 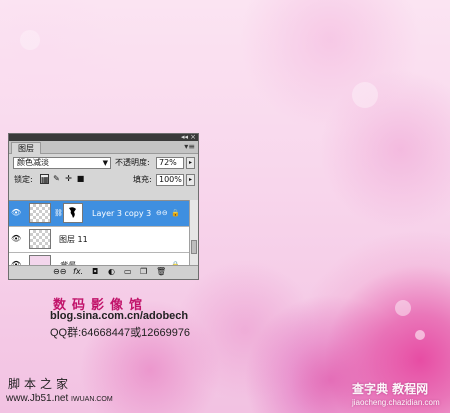 I want to click on lock-all-icon: ■, so click(x=80, y=179).